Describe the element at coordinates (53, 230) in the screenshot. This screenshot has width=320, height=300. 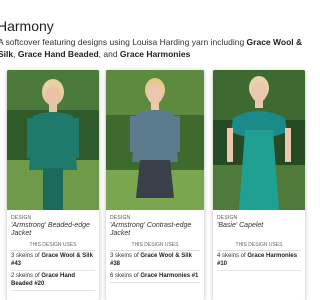
I see `design-name-link: 'Armstrong' Beaded-edge Jacket` at that location.